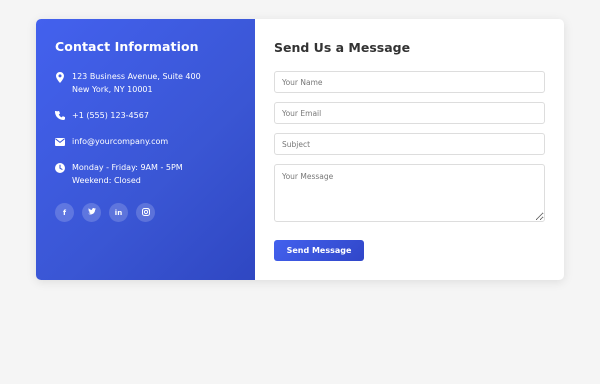  I want to click on message-textarea, so click(409, 193).